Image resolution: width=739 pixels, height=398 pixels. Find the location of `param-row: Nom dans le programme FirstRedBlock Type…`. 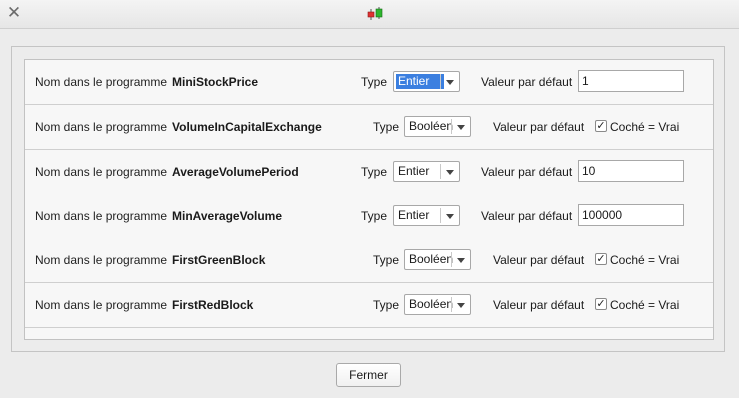

param-row: Nom dans le programme FirstRedBlock Type… is located at coordinates (369, 305).